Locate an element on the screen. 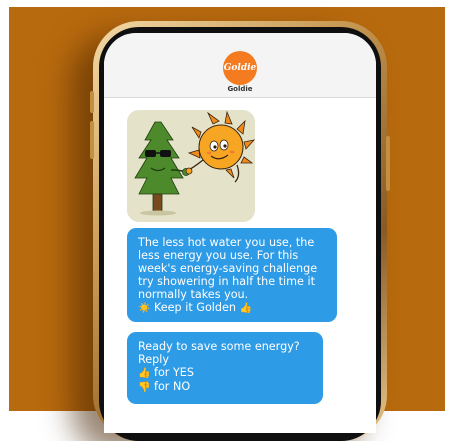 The image size is (453, 441). message-line: Reply is located at coordinates (153, 359).